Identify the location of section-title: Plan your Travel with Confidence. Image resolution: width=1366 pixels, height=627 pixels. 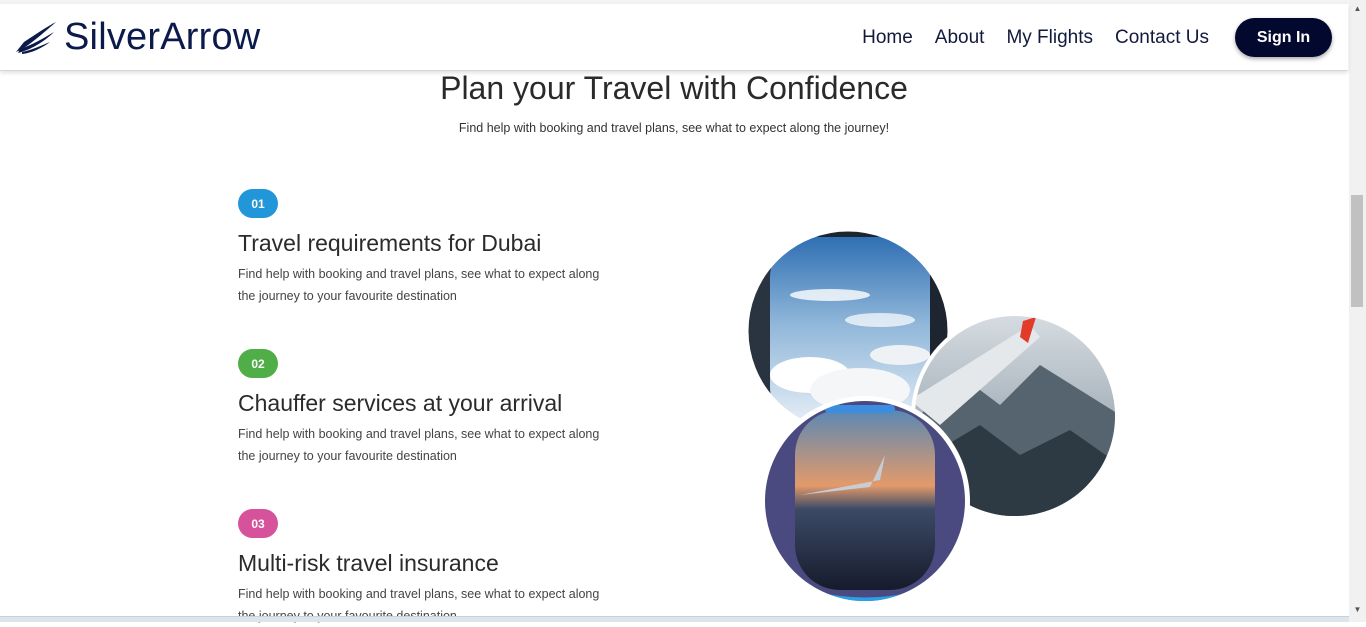
(674, 88).